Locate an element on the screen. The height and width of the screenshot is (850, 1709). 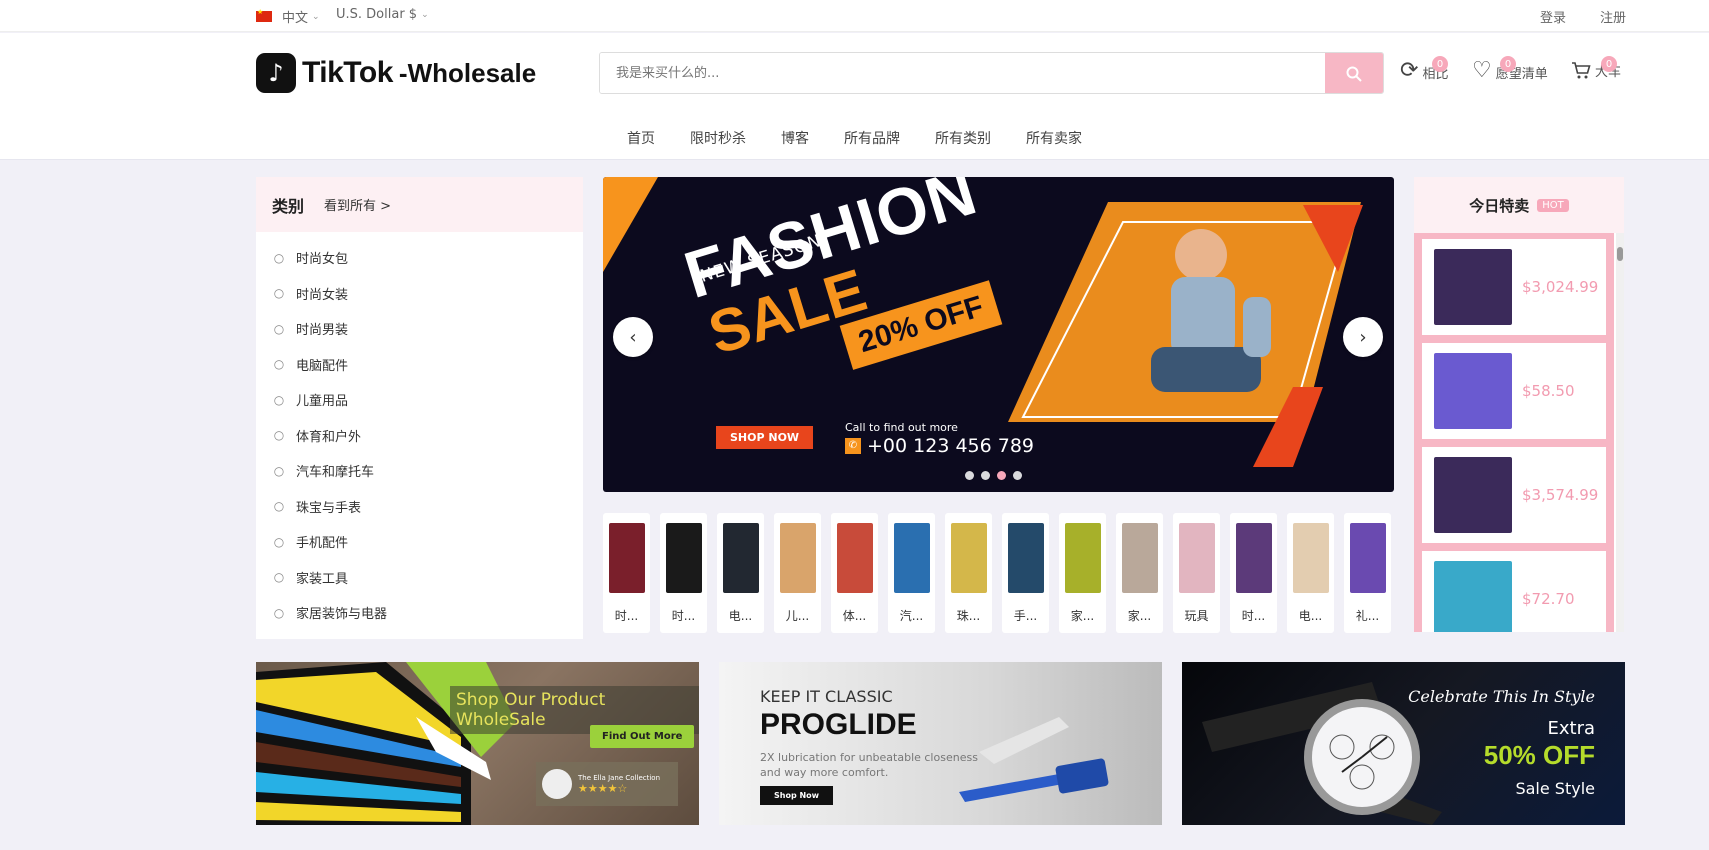
category-item: ○ 时尚女装 is located at coordinates (419, 294).